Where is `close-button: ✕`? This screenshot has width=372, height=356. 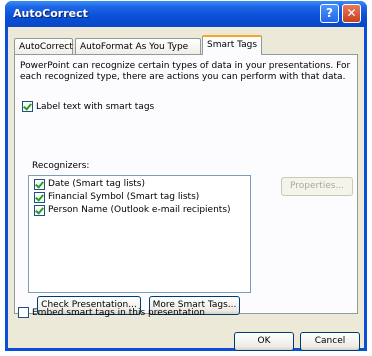
close-button: ✕ is located at coordinates (351, 13).